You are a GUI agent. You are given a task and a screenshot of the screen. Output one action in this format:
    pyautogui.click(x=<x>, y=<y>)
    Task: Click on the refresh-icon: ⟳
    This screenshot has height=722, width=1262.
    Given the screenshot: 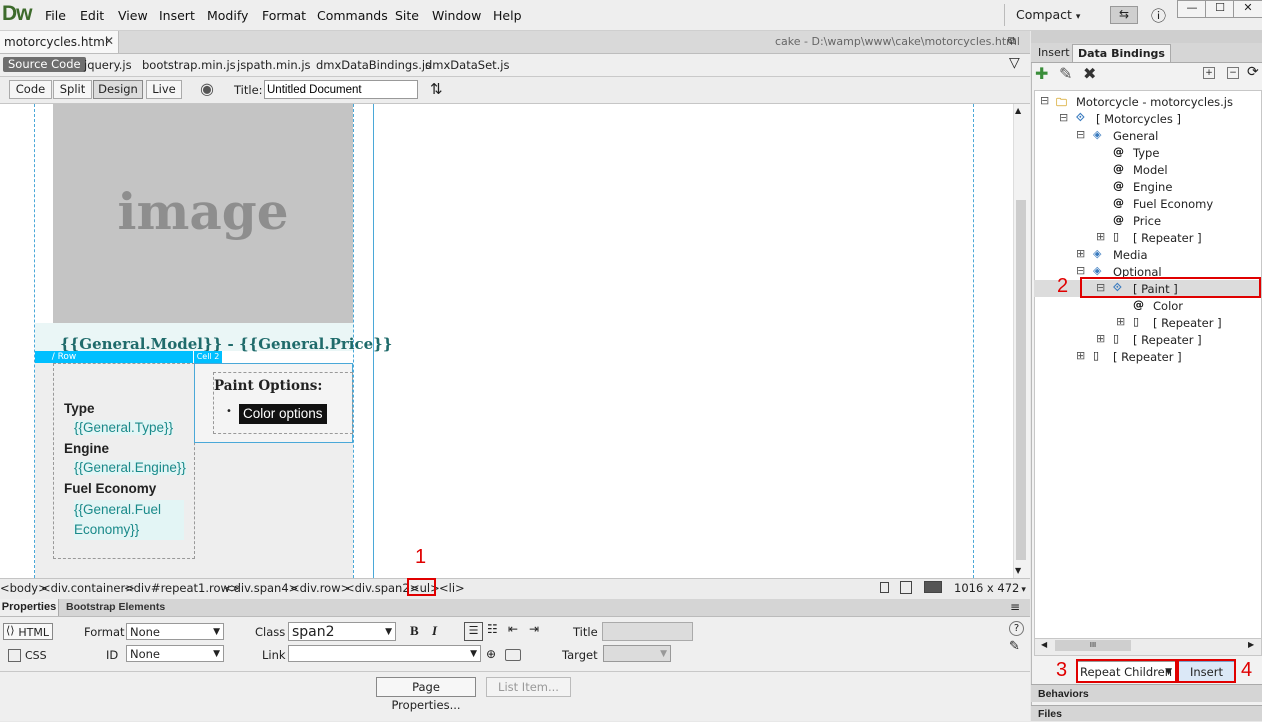 What is the action you would take?
    pyautogui.click(x=1253, y=72)
    